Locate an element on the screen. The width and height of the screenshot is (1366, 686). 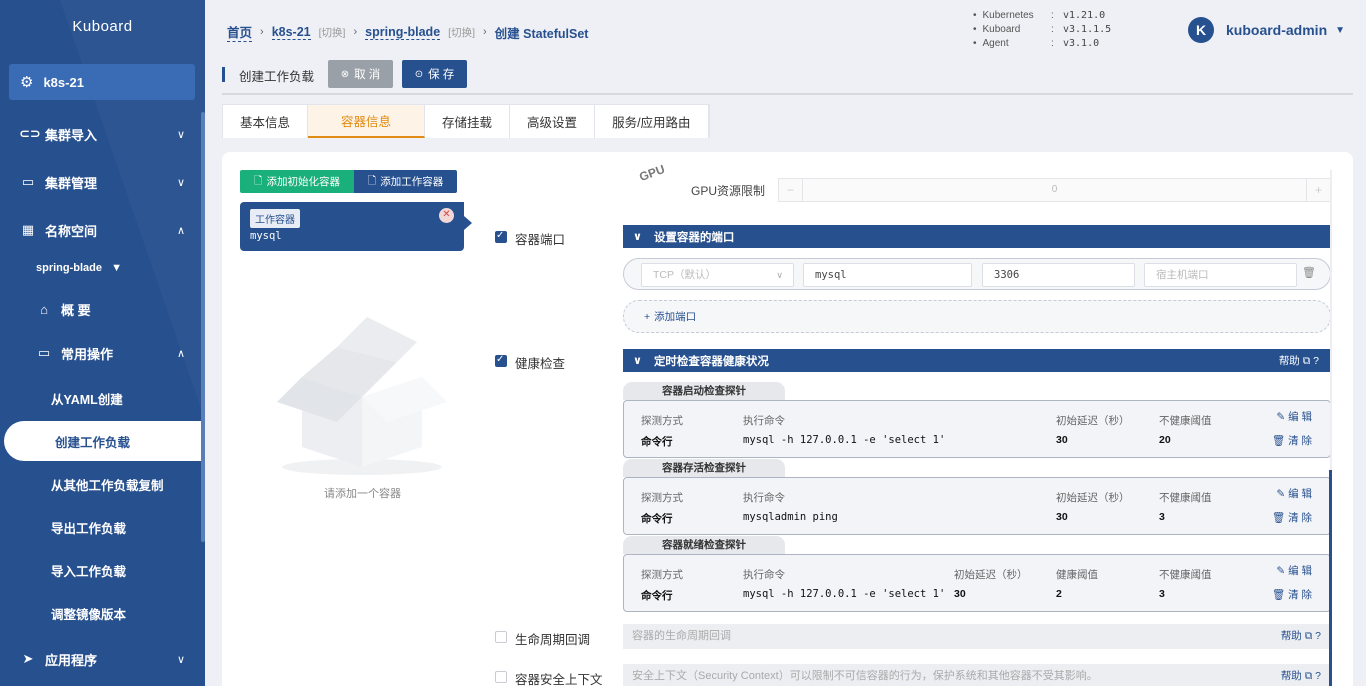
breadcrumb-namespace: spring-blade is located at coordinates (403, 32).